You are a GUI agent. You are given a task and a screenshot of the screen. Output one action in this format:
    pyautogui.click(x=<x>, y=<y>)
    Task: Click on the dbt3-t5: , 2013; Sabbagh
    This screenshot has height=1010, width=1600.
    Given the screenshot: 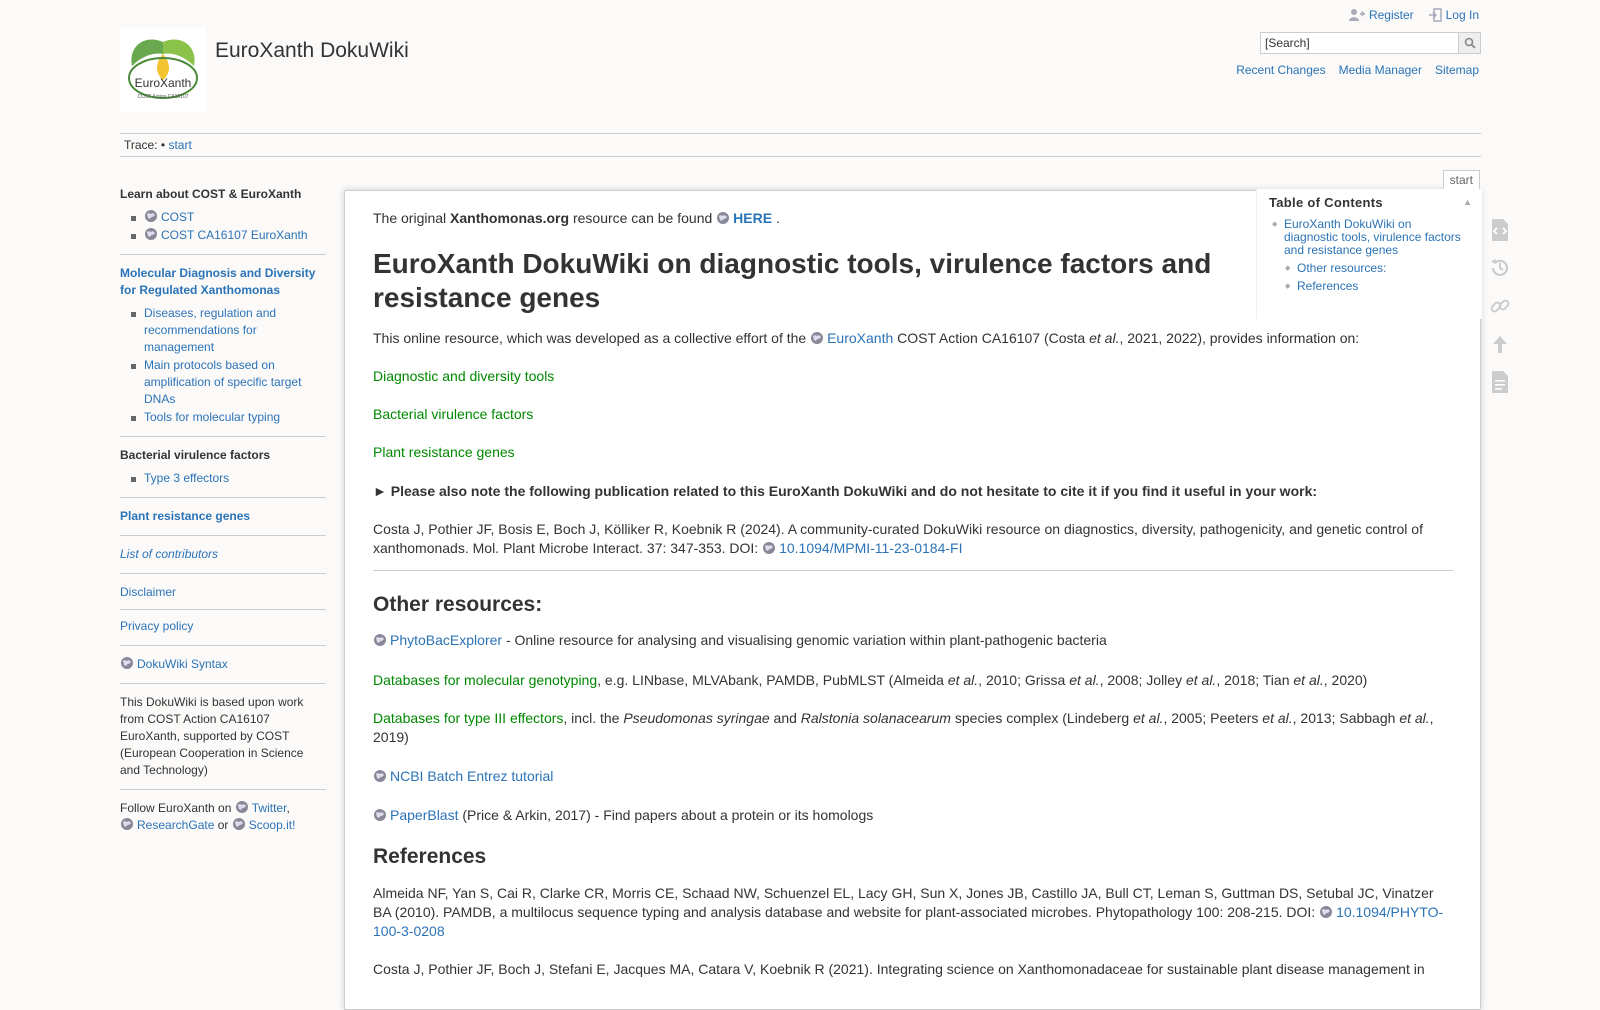 What is the action you would take?
    pyautogui.click(x=1346, y=718)
    